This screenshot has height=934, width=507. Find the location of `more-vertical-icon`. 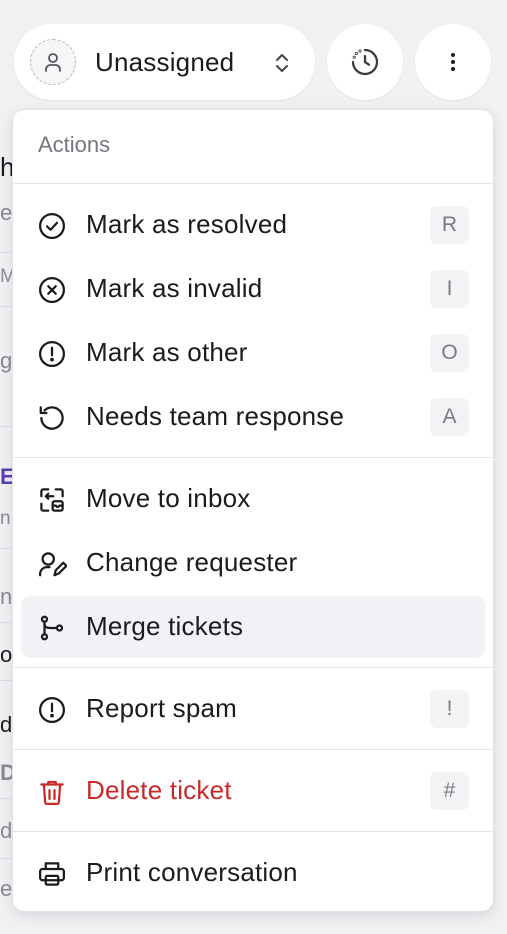

more-vertical-icon is located at coordinates (453, 62).